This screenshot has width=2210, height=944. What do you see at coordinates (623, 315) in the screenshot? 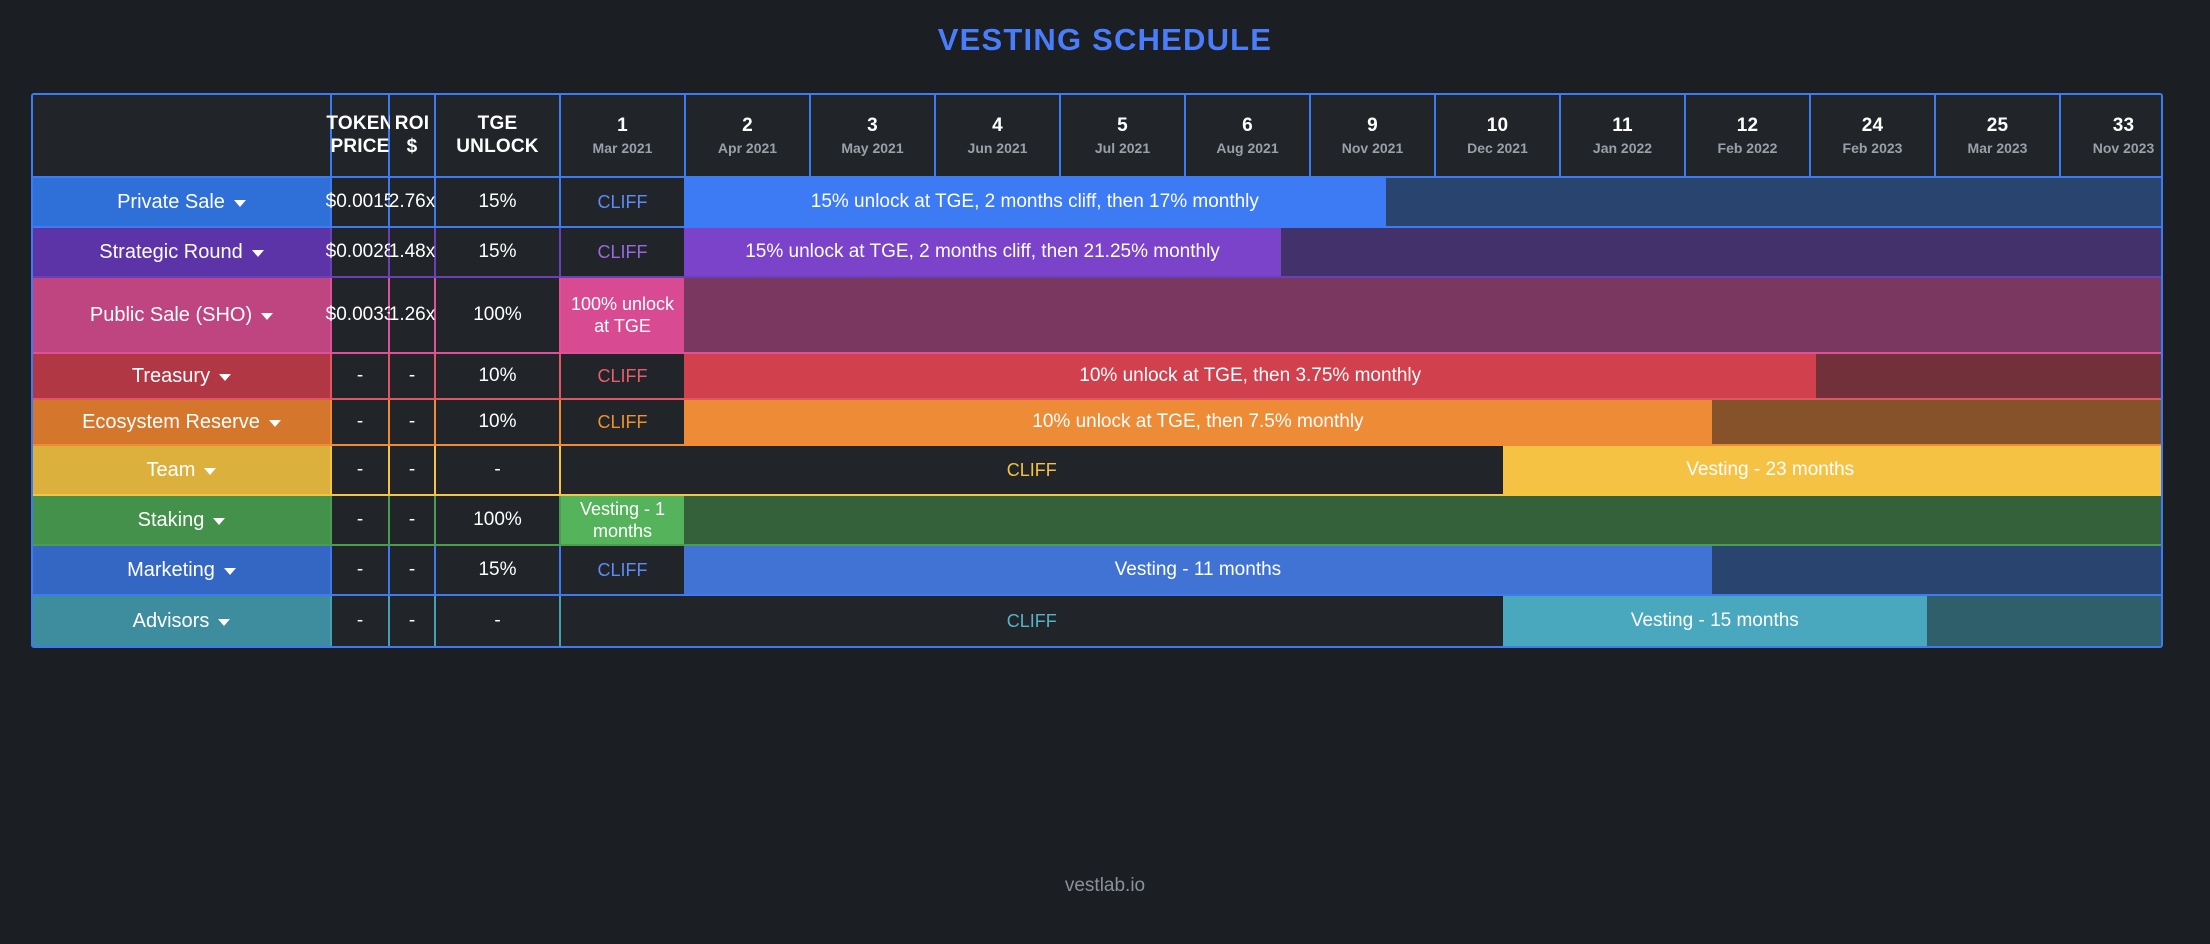
I see `vesting-bar-segment: 100% unlock at TGE` at bounding box center [623, 315].